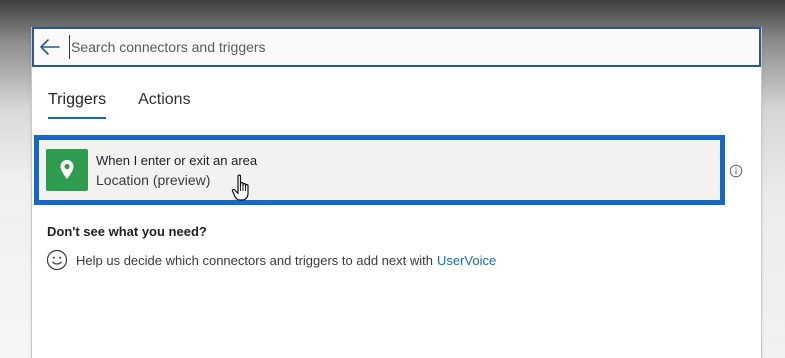  Describe the element at coordinates (119, 104) in the screenshot. I see `tab-bar: Triggers Actions` at that location.